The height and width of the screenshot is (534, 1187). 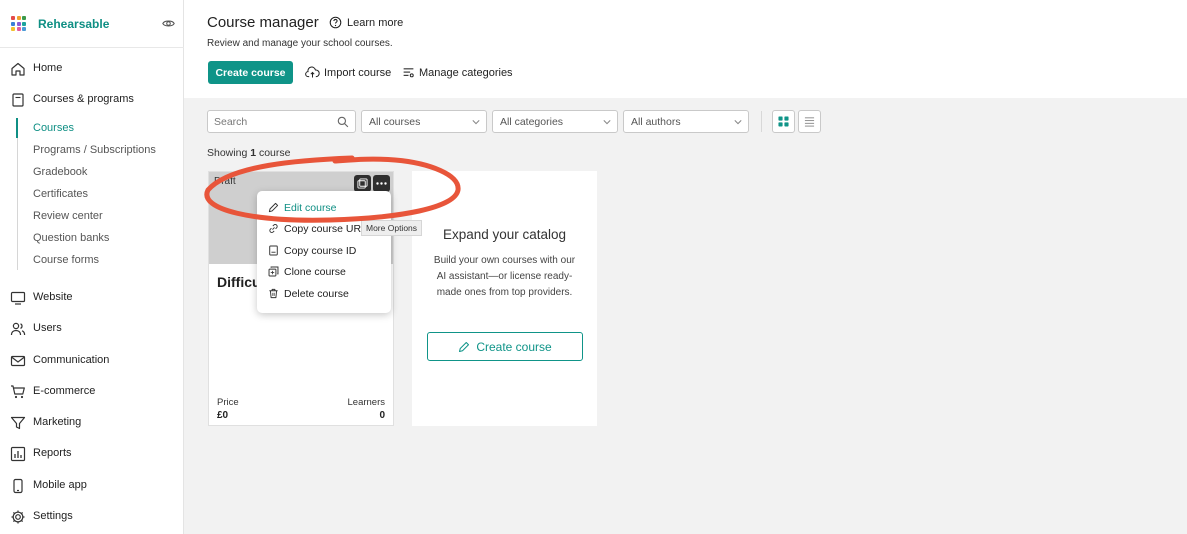 What do you see at coordinates (91, 486) in the screenshot?
I see `sidebar-item-mobile-app: Mobile app` at bounding box center [91, 486].